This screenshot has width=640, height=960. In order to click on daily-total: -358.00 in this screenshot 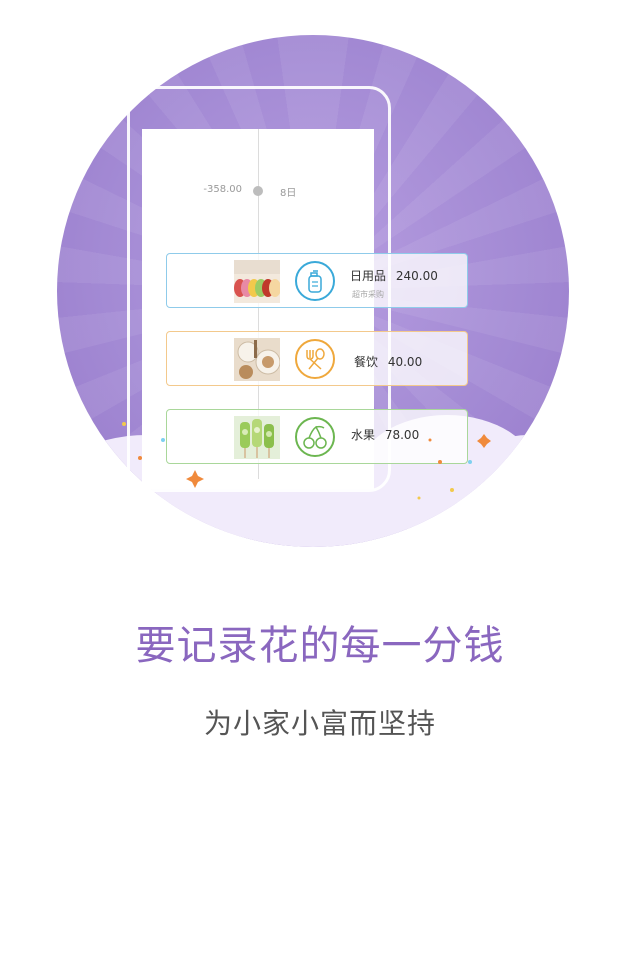, I will do `click(222, 189)`.